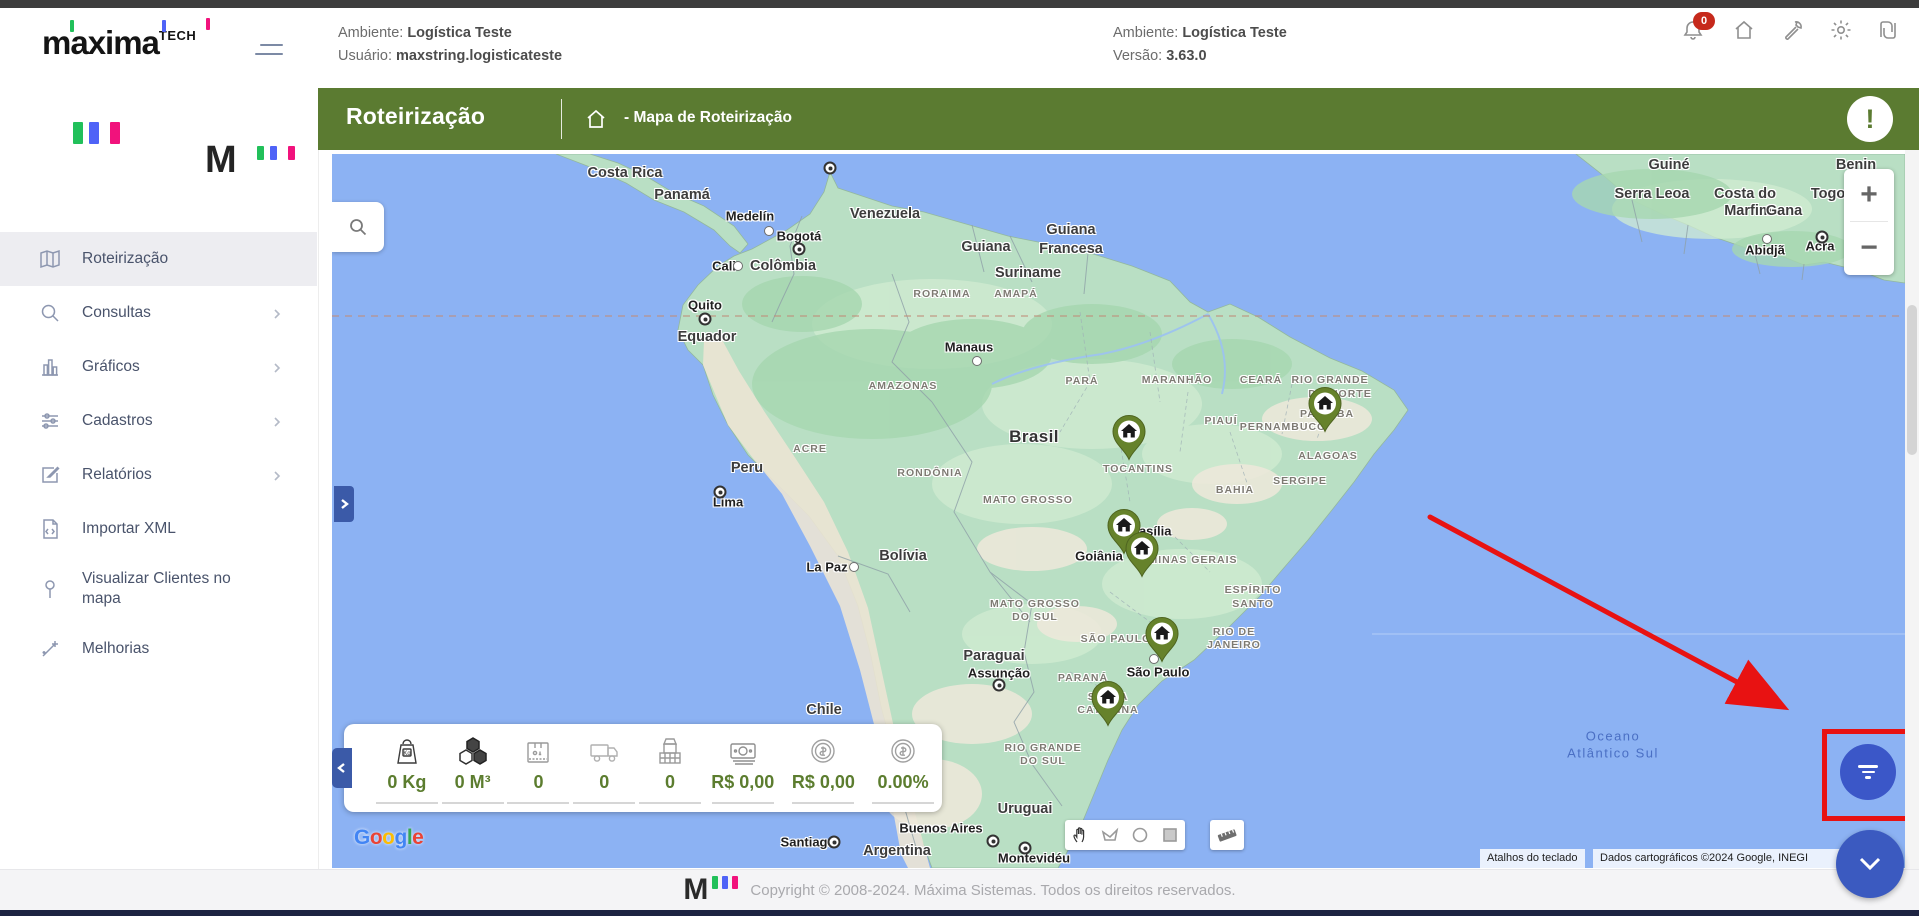 This screenshot has height=916, width=1919. What do you see at coordinates (1170, 835) in the screenshot?
I see `rectangle-tool` at bounding box center [1170, 835].